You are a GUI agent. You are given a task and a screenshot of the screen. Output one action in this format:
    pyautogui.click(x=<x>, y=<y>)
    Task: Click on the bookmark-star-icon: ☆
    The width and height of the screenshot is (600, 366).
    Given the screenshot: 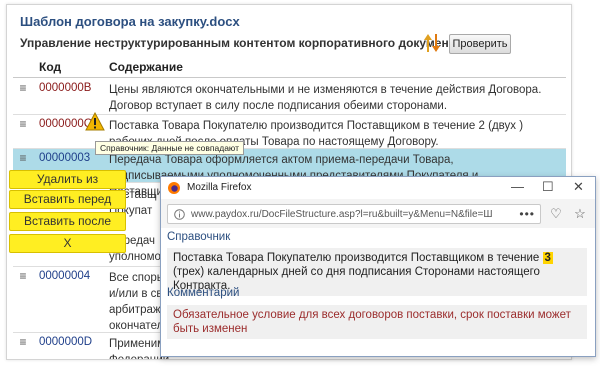 What is the action you would take?
    pyautogui.click(x=580, y=214)
    